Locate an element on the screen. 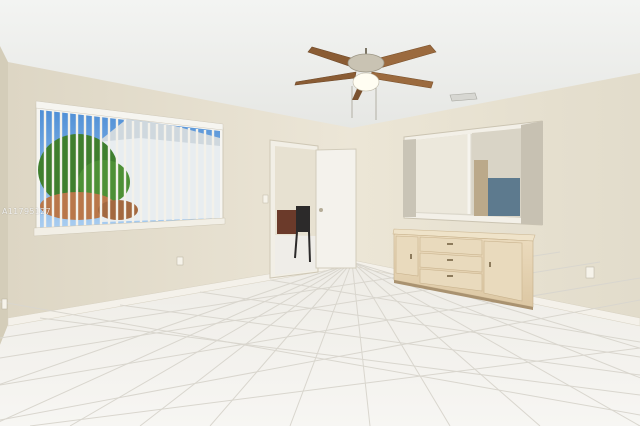 The image size is (640, 426). fan-light is located at coordinates (366, 82).